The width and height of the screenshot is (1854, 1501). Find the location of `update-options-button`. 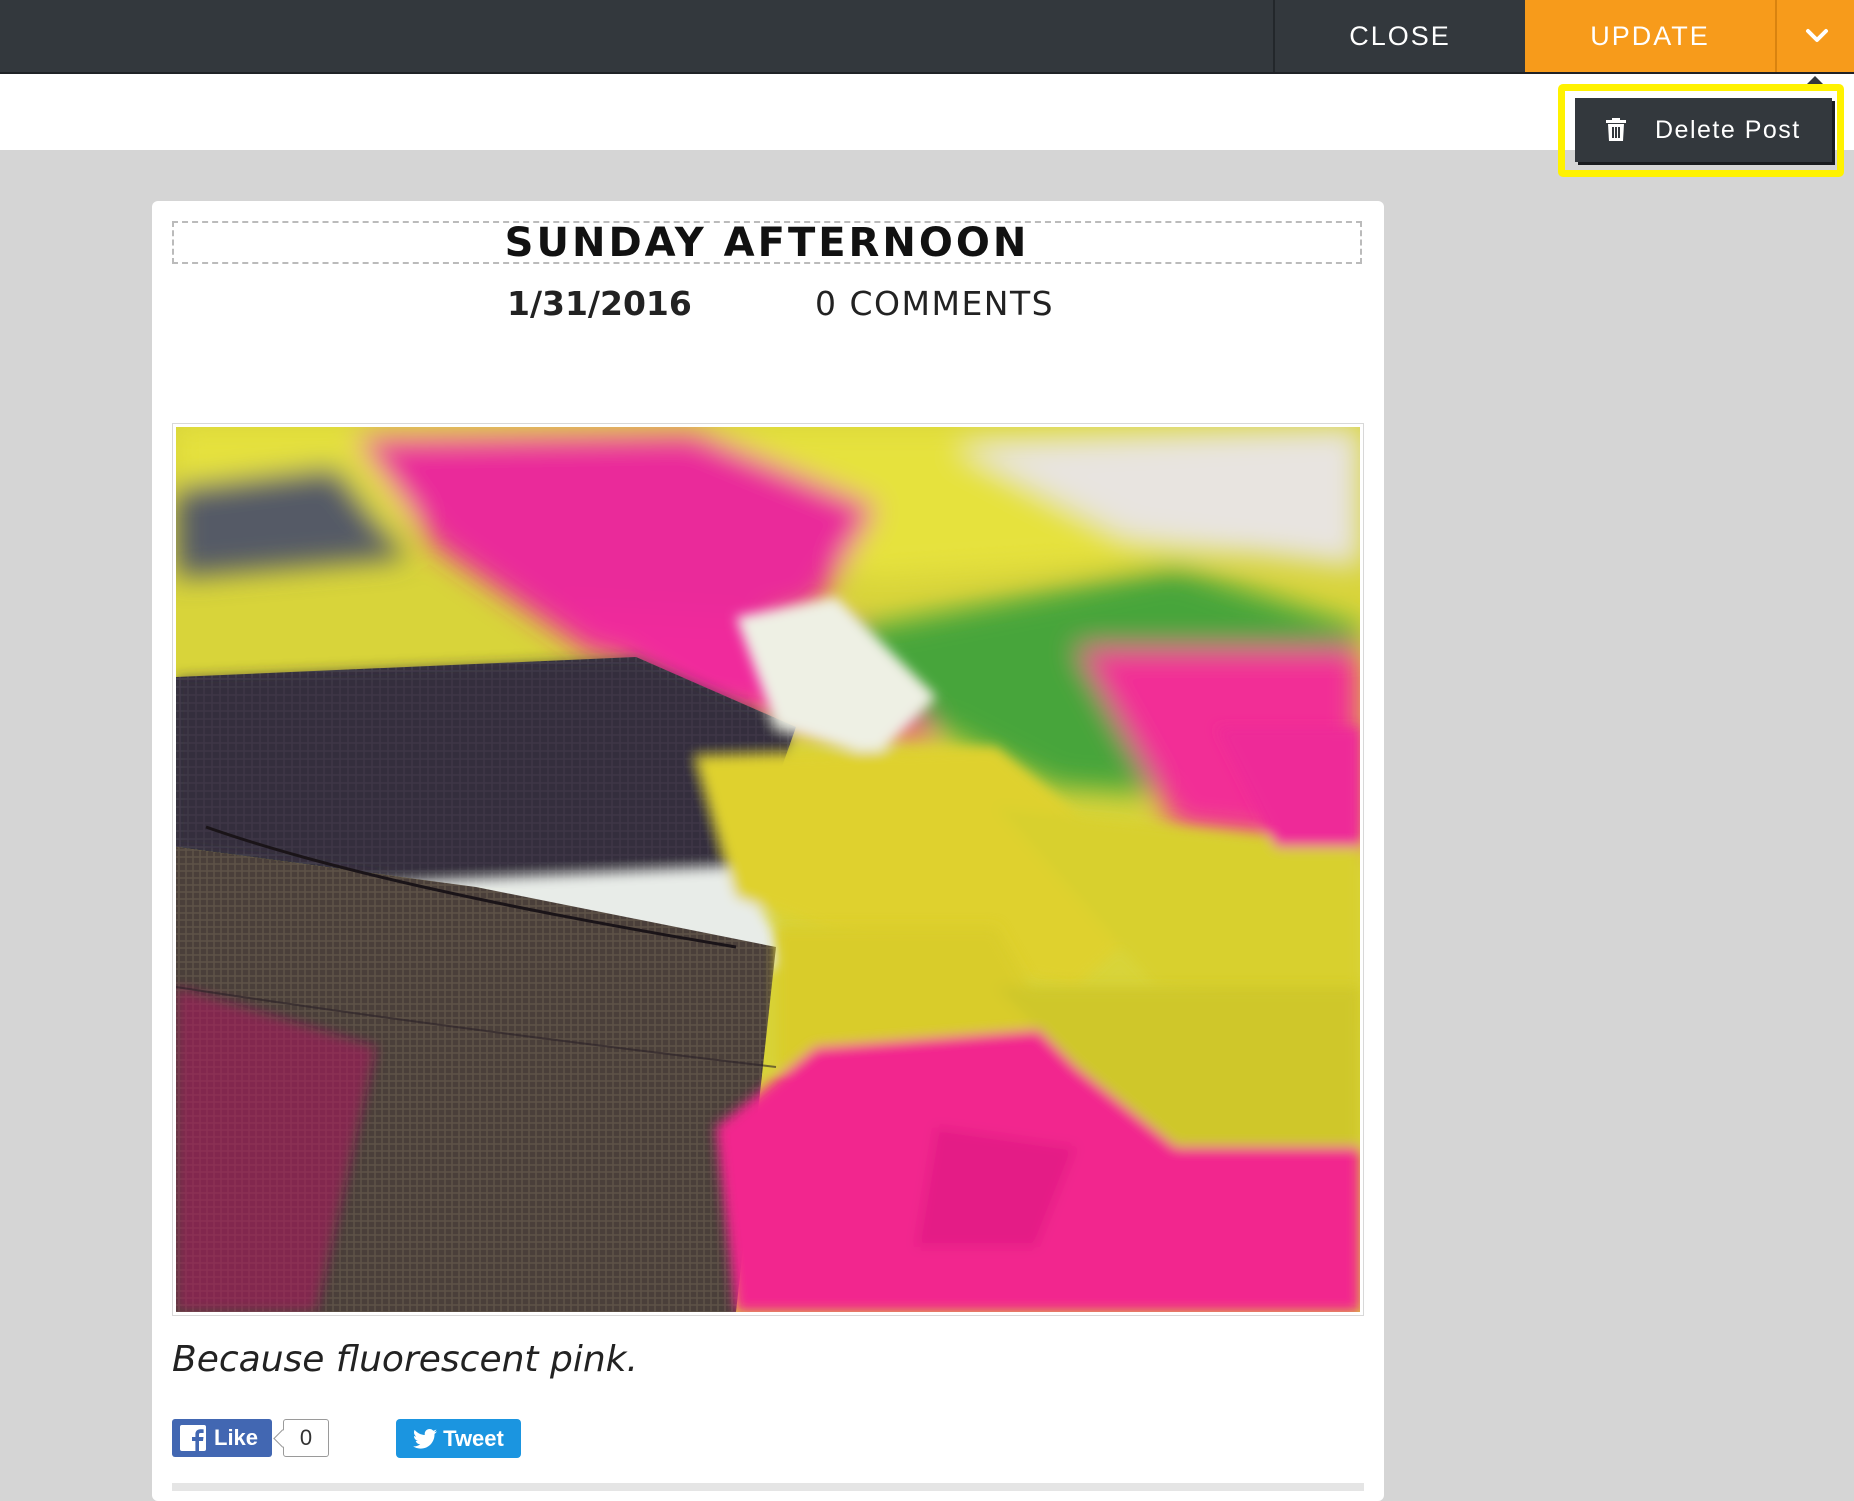

update-options-button is located at coordinates (1814, 36).